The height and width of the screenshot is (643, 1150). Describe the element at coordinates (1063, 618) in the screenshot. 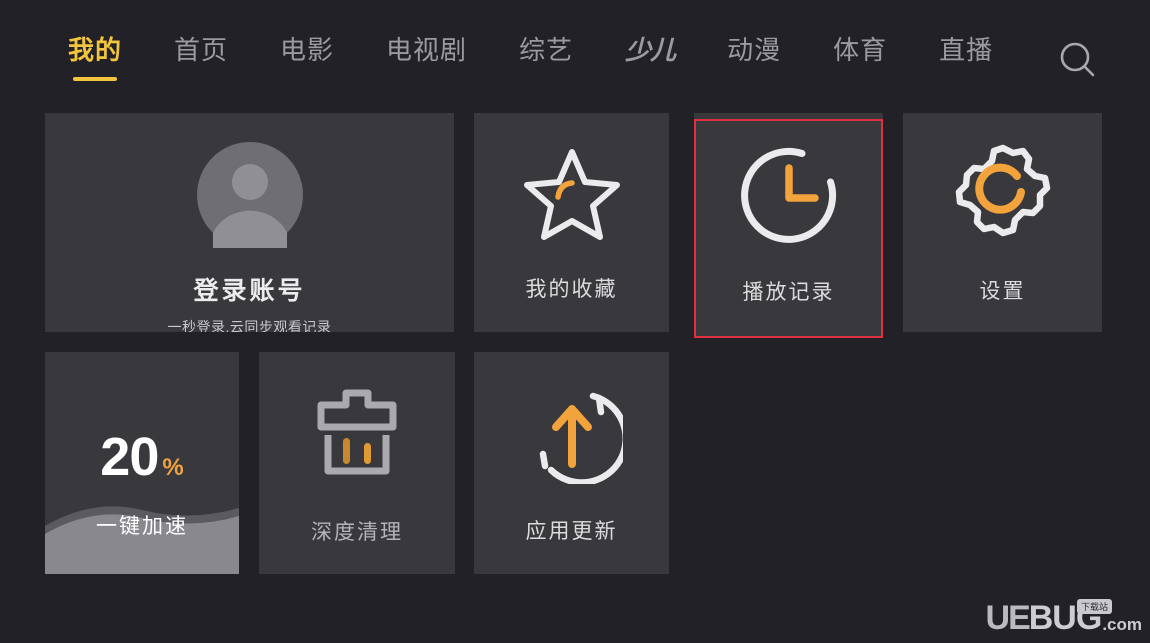

I see `site-watermark: UE BUG .com 下载站` at that location.